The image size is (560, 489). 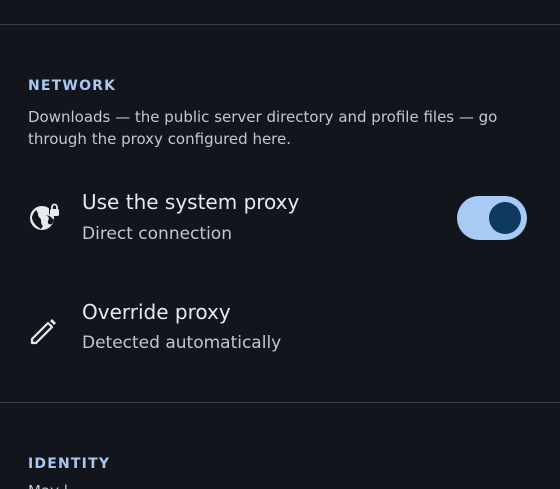 I want to click on toggle-thumb, so click(x=505, y=218).